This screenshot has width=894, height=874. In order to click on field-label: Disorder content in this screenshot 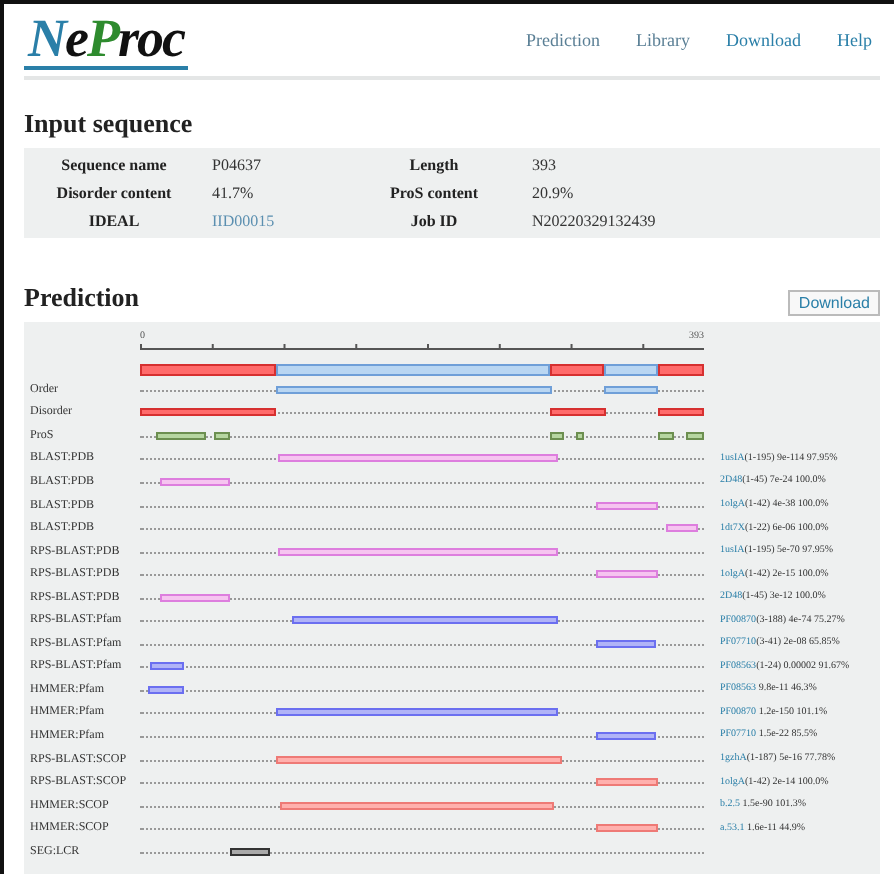, I will do `click(114, 193)`.